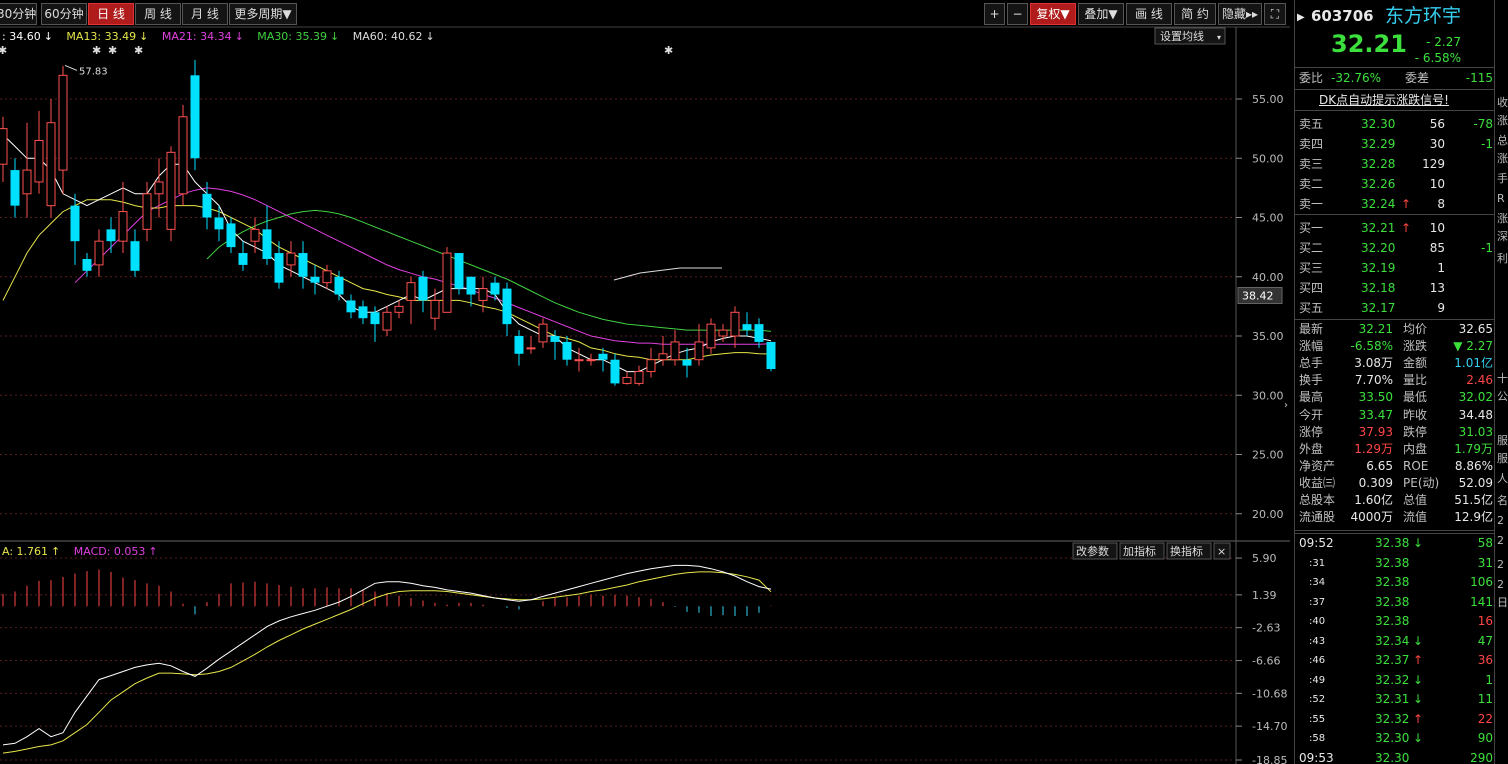 This screenshot has height=764, width=1508. What do you see at coordinates (1378, 164) in the screenshot?
I see `ask-price: 32.28` at bounding box center [1378, 164].